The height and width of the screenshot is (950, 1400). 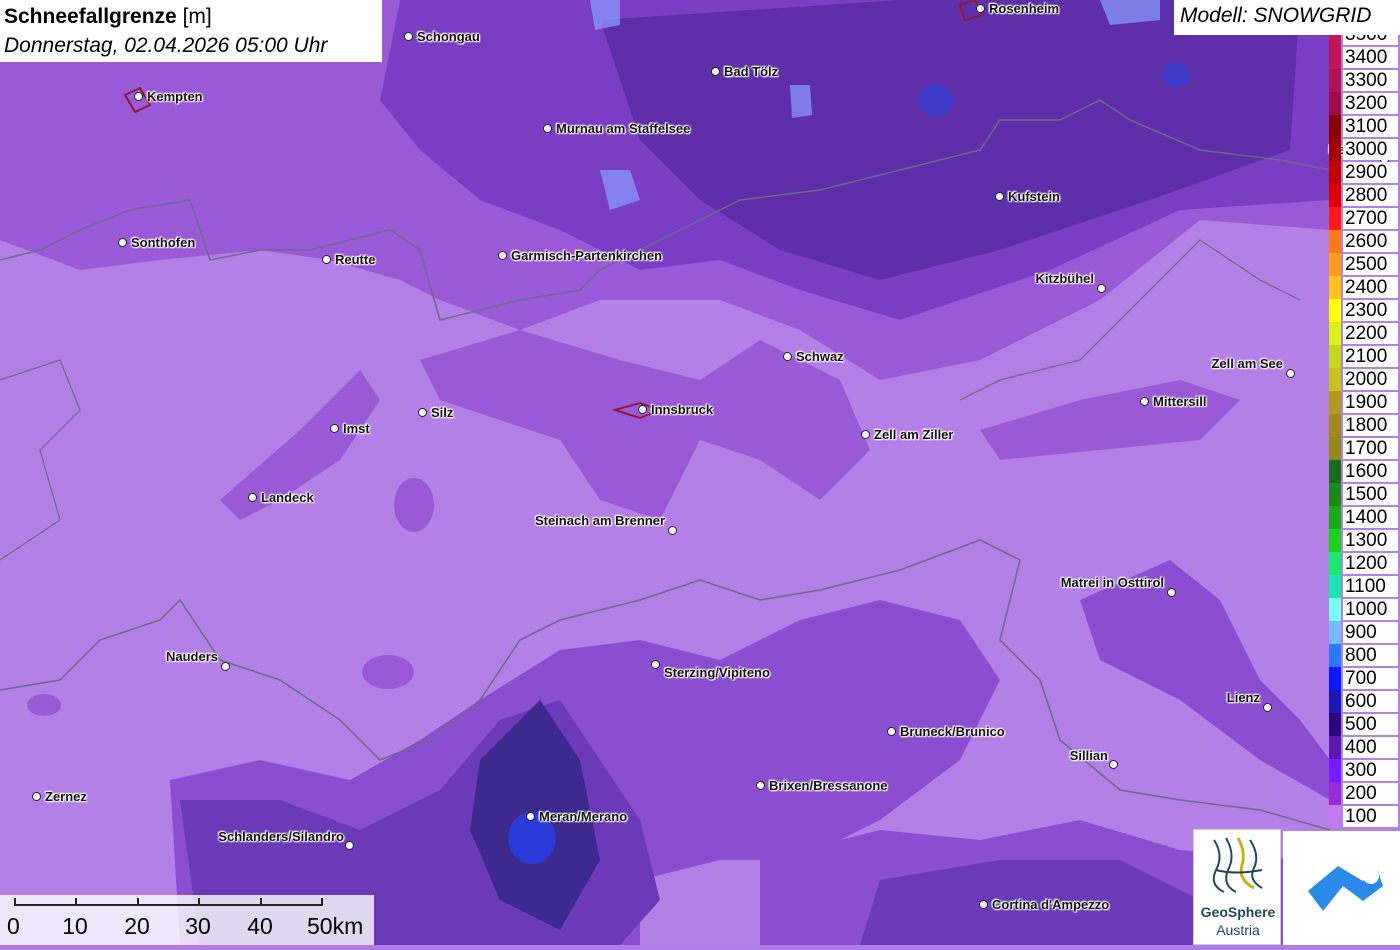 I want to click on weather-app-logo, so click(x=1341, y=888).